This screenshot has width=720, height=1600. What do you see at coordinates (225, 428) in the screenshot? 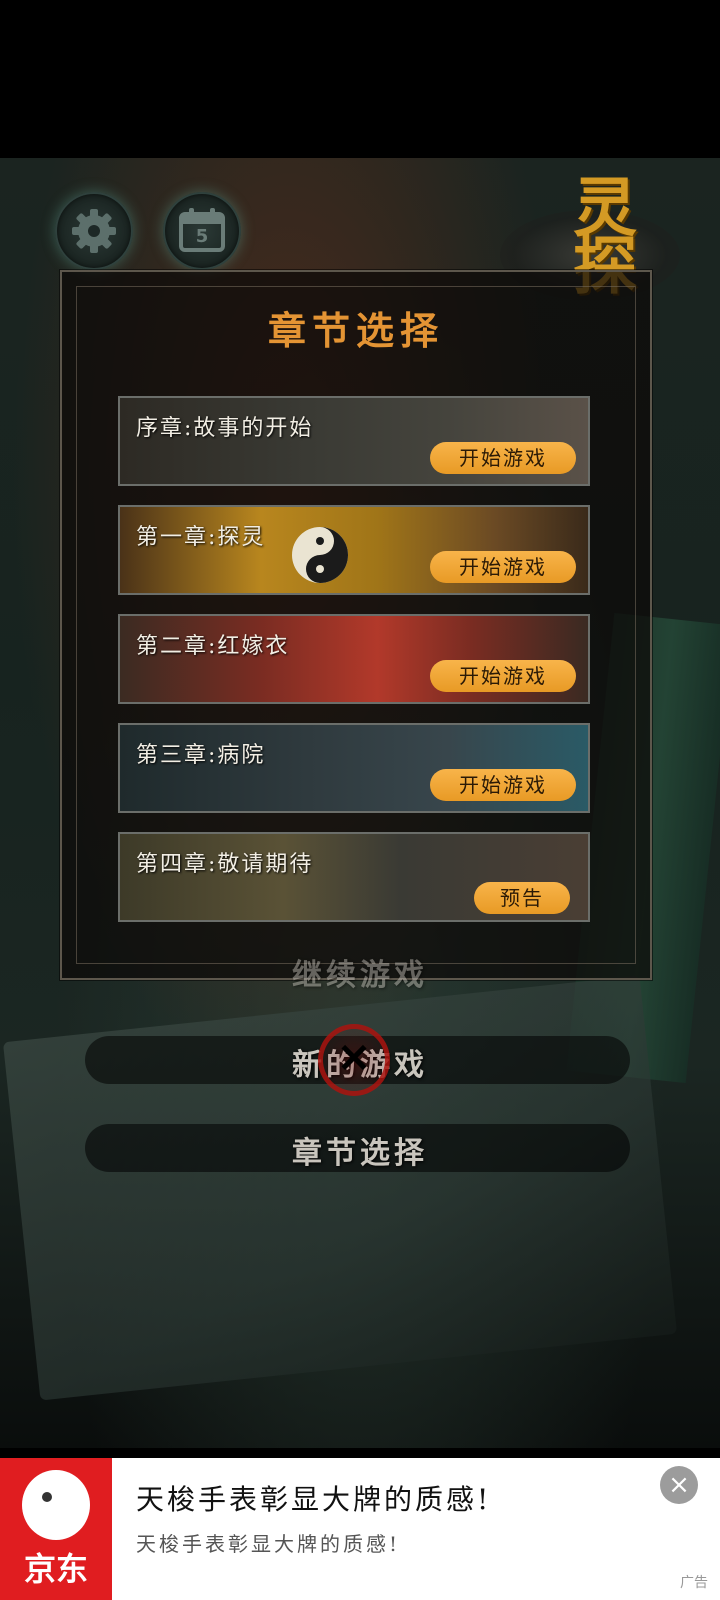
I see `chapter-name: 序章:故事的开始` at bounding box center [225, 428].